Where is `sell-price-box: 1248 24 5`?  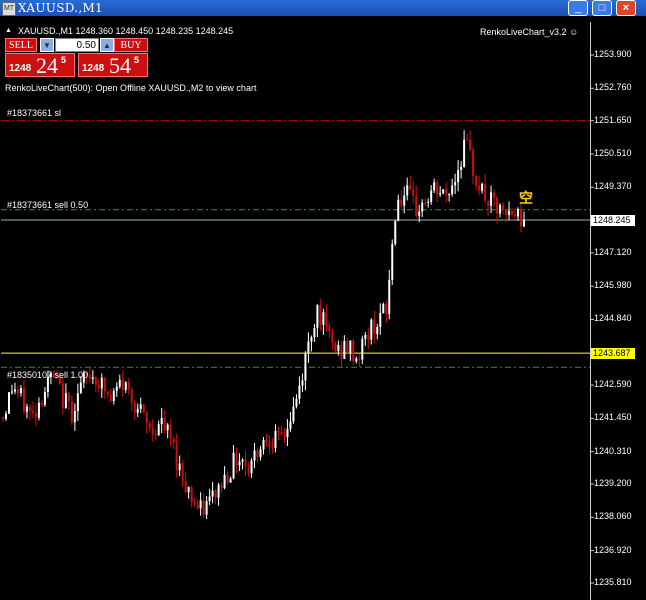 sell-price-box: 1248 24 5 is located at coordinates (40, 65).